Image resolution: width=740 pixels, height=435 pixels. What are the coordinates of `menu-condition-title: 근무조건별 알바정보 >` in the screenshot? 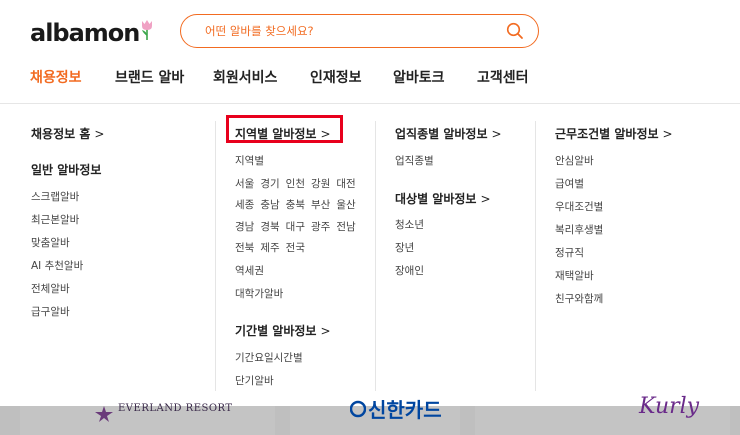 It's located at (614, 133).